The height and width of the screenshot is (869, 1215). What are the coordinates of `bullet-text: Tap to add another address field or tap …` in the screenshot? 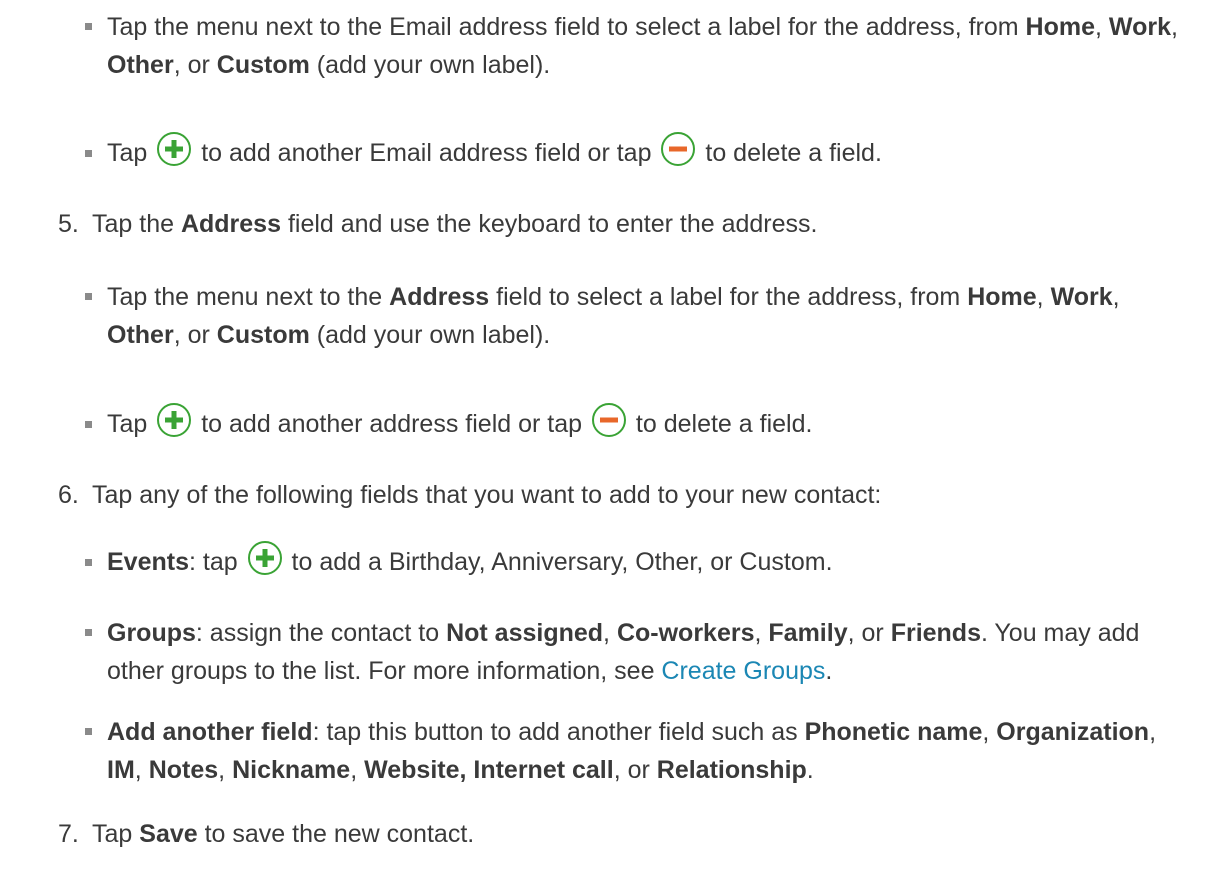 It's located at (645, 424).